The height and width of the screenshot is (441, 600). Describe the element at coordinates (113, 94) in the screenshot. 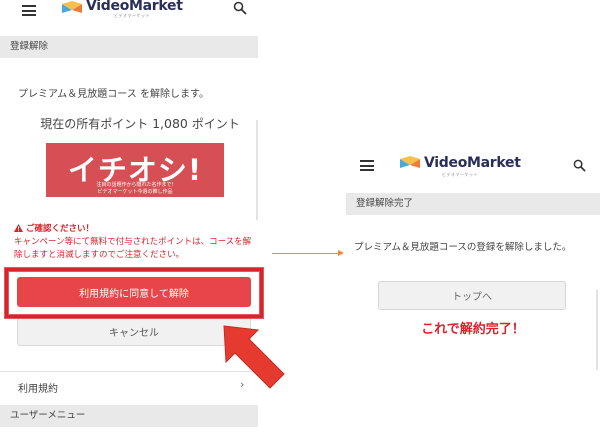

I see `cancel-description: プレミアム＆見放題コース を解除します。` at that location.